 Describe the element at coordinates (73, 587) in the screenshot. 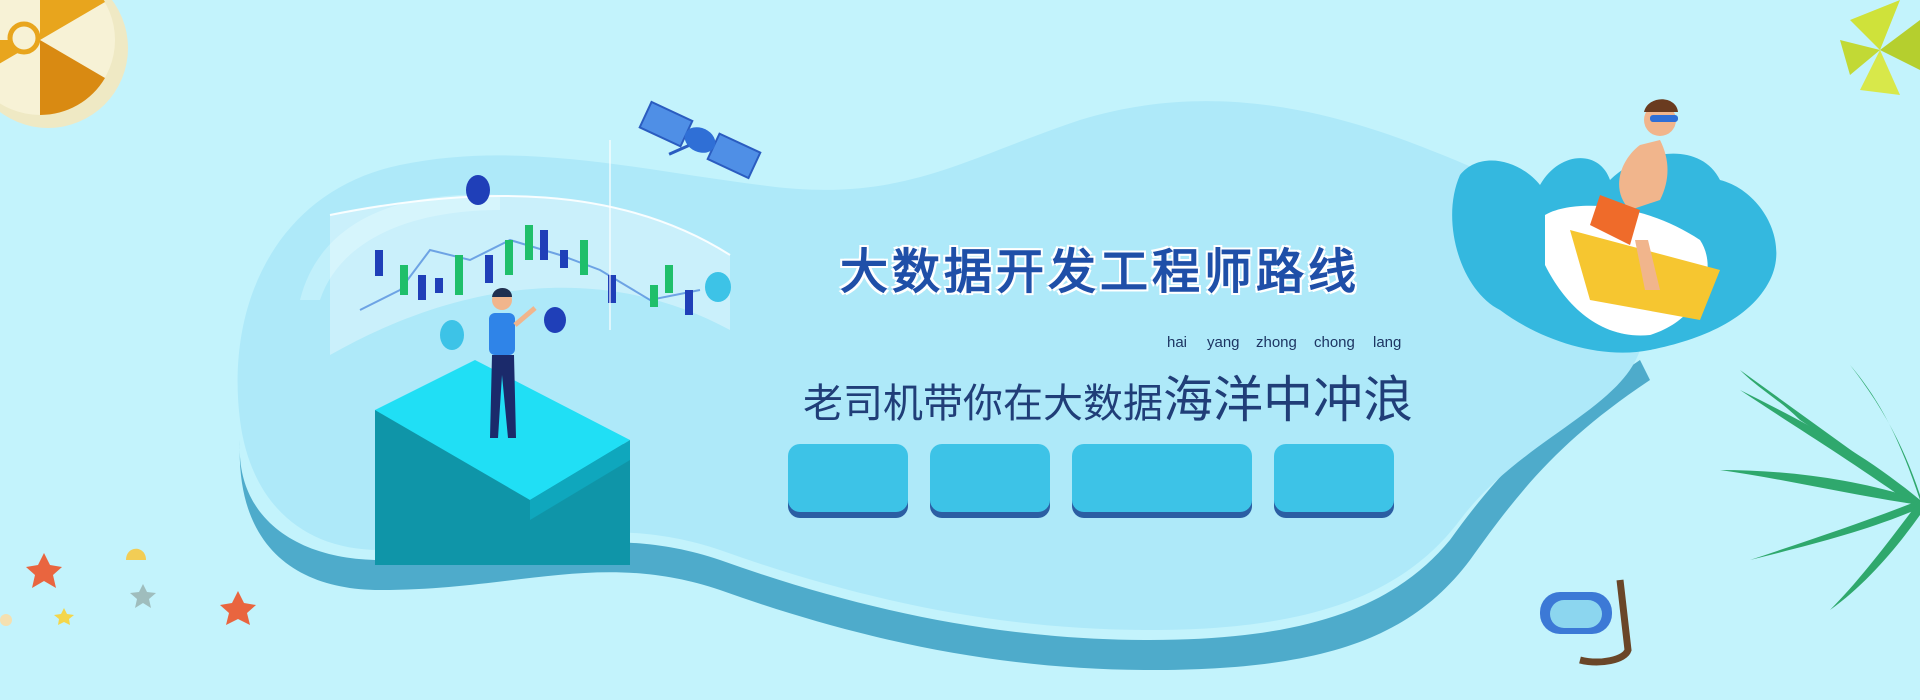

I see `seashell-icon` at that location.